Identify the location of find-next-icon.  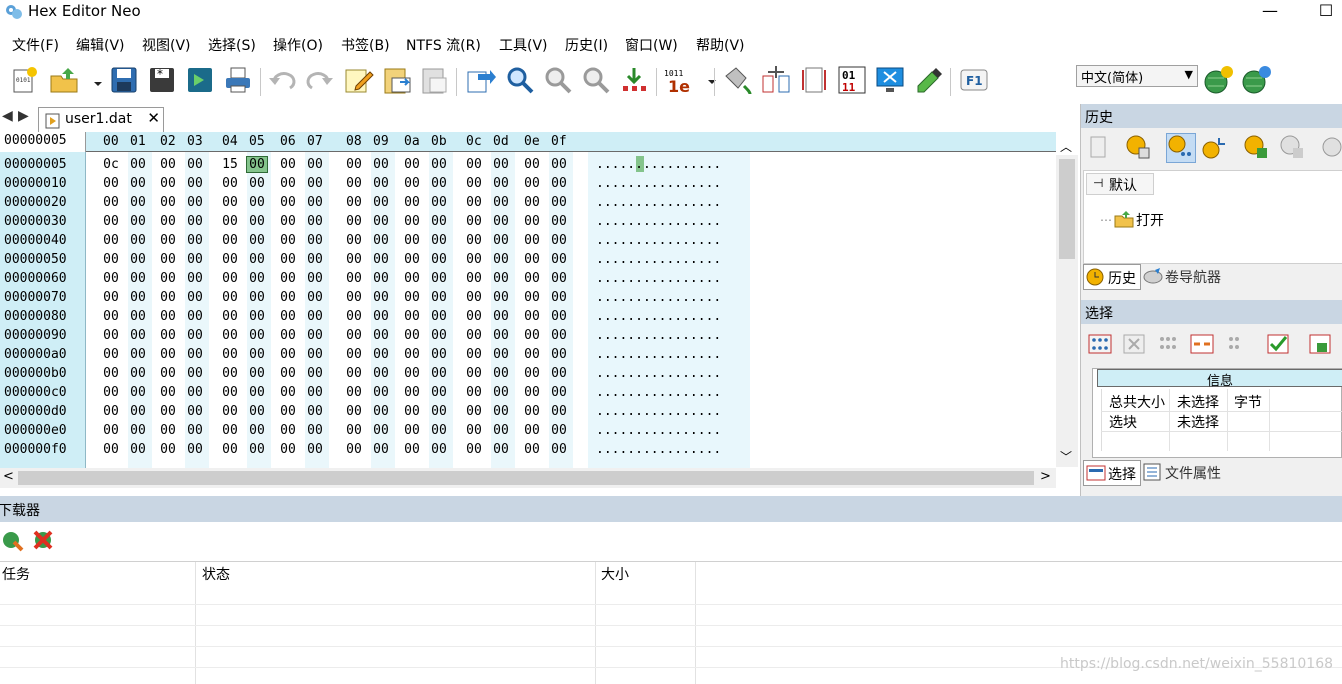
(558, 81).